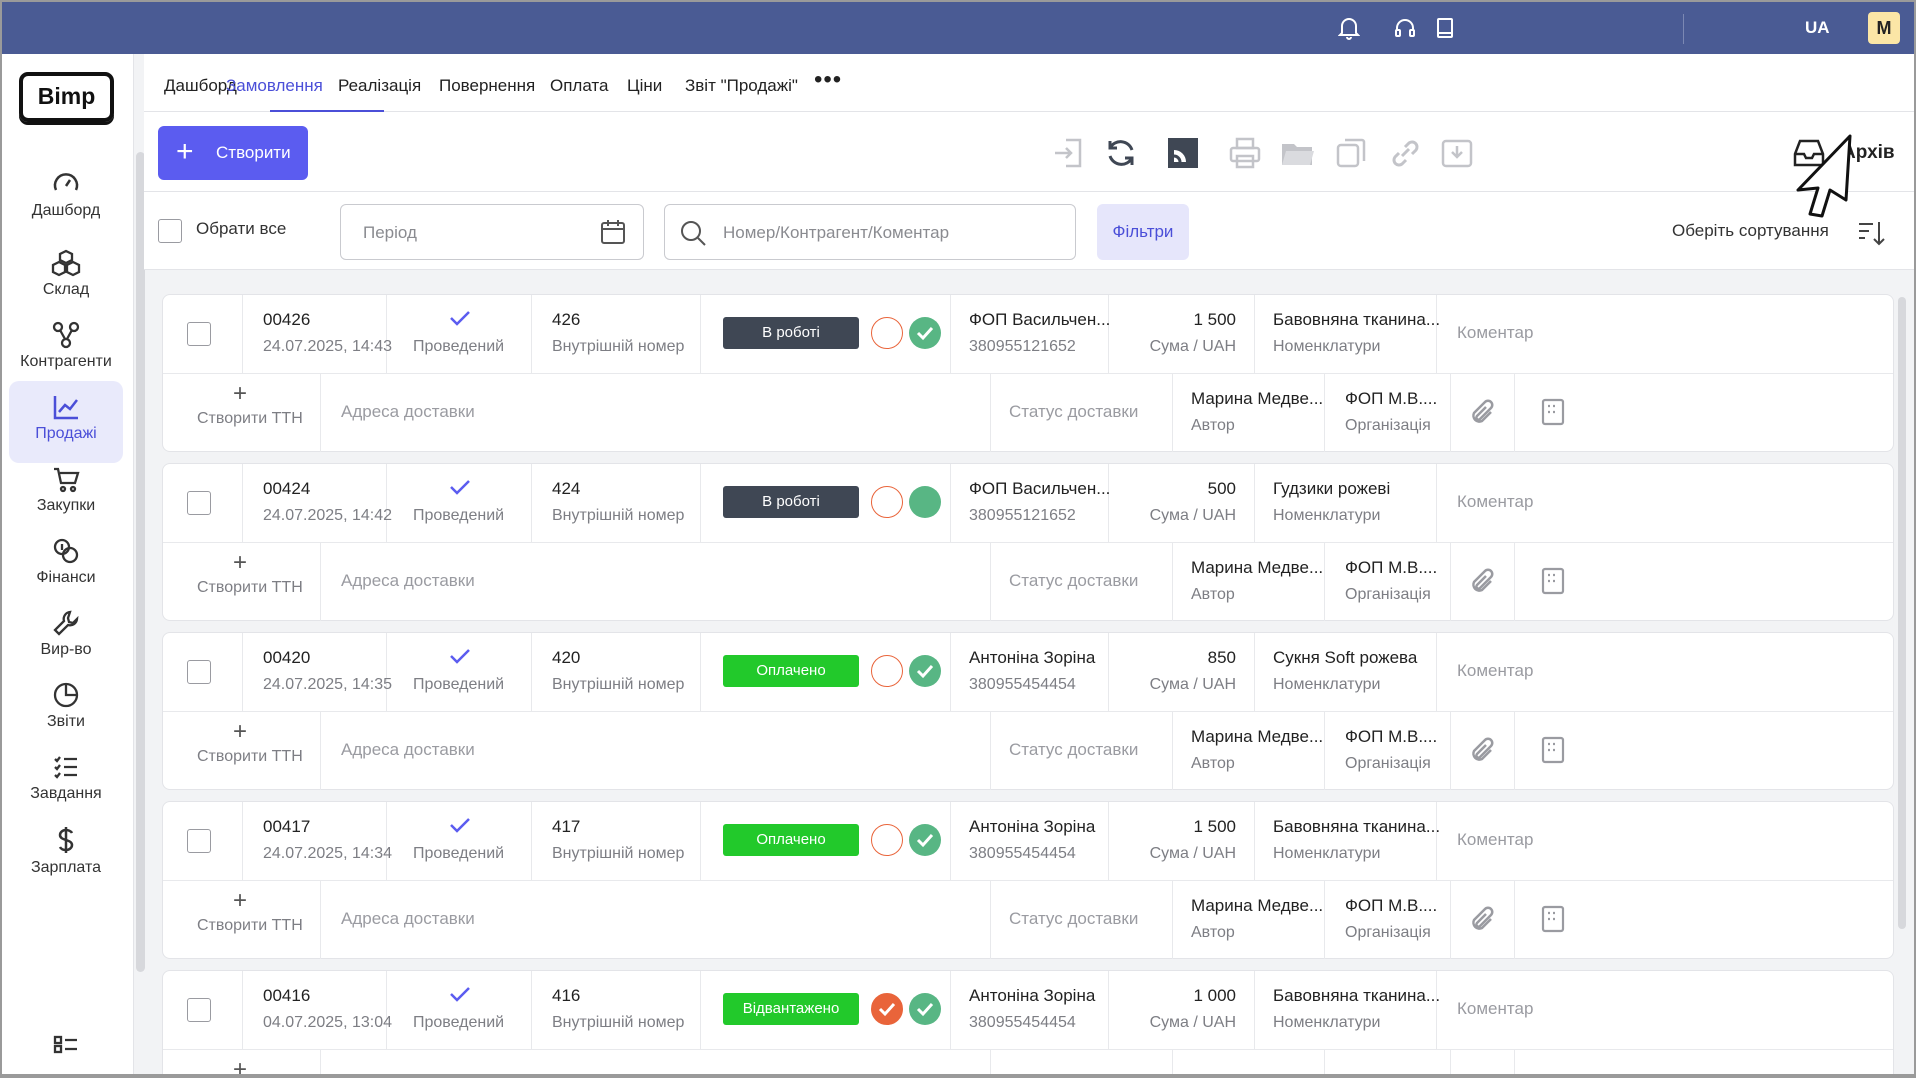  What do you see at coordinates (1445, 30) in the screenshot?
I see `book-icon` at bounding box center [1445, 30].